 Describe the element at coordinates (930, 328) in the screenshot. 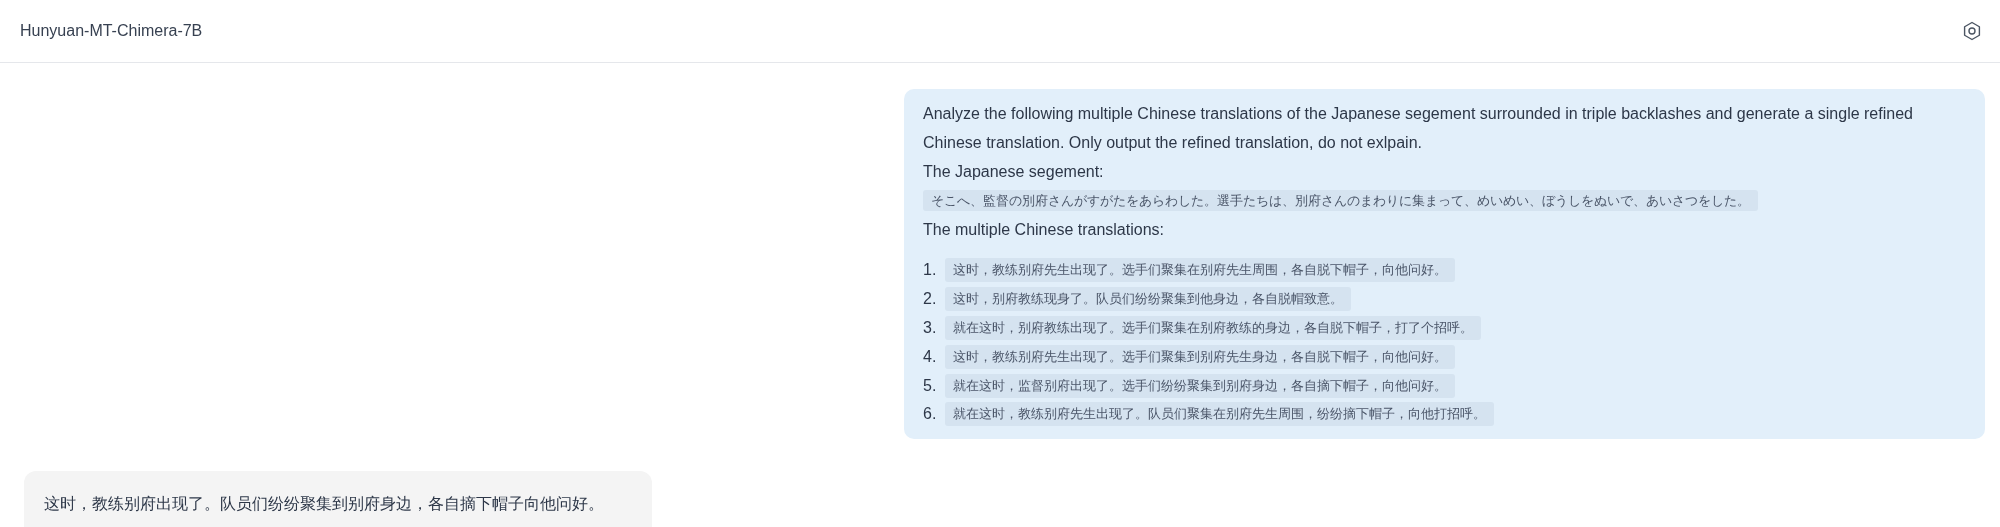

I see `list-number: 3.` at that location.